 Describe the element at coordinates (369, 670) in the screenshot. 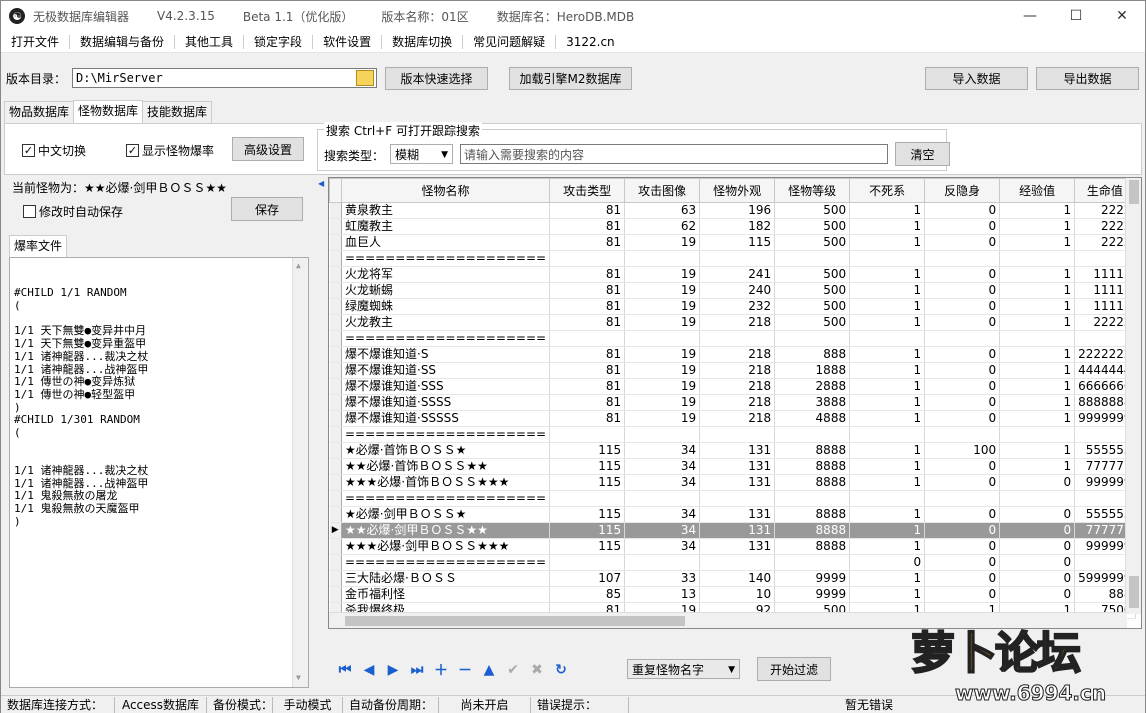

I see `prev-record-icon: ◀` at that location.